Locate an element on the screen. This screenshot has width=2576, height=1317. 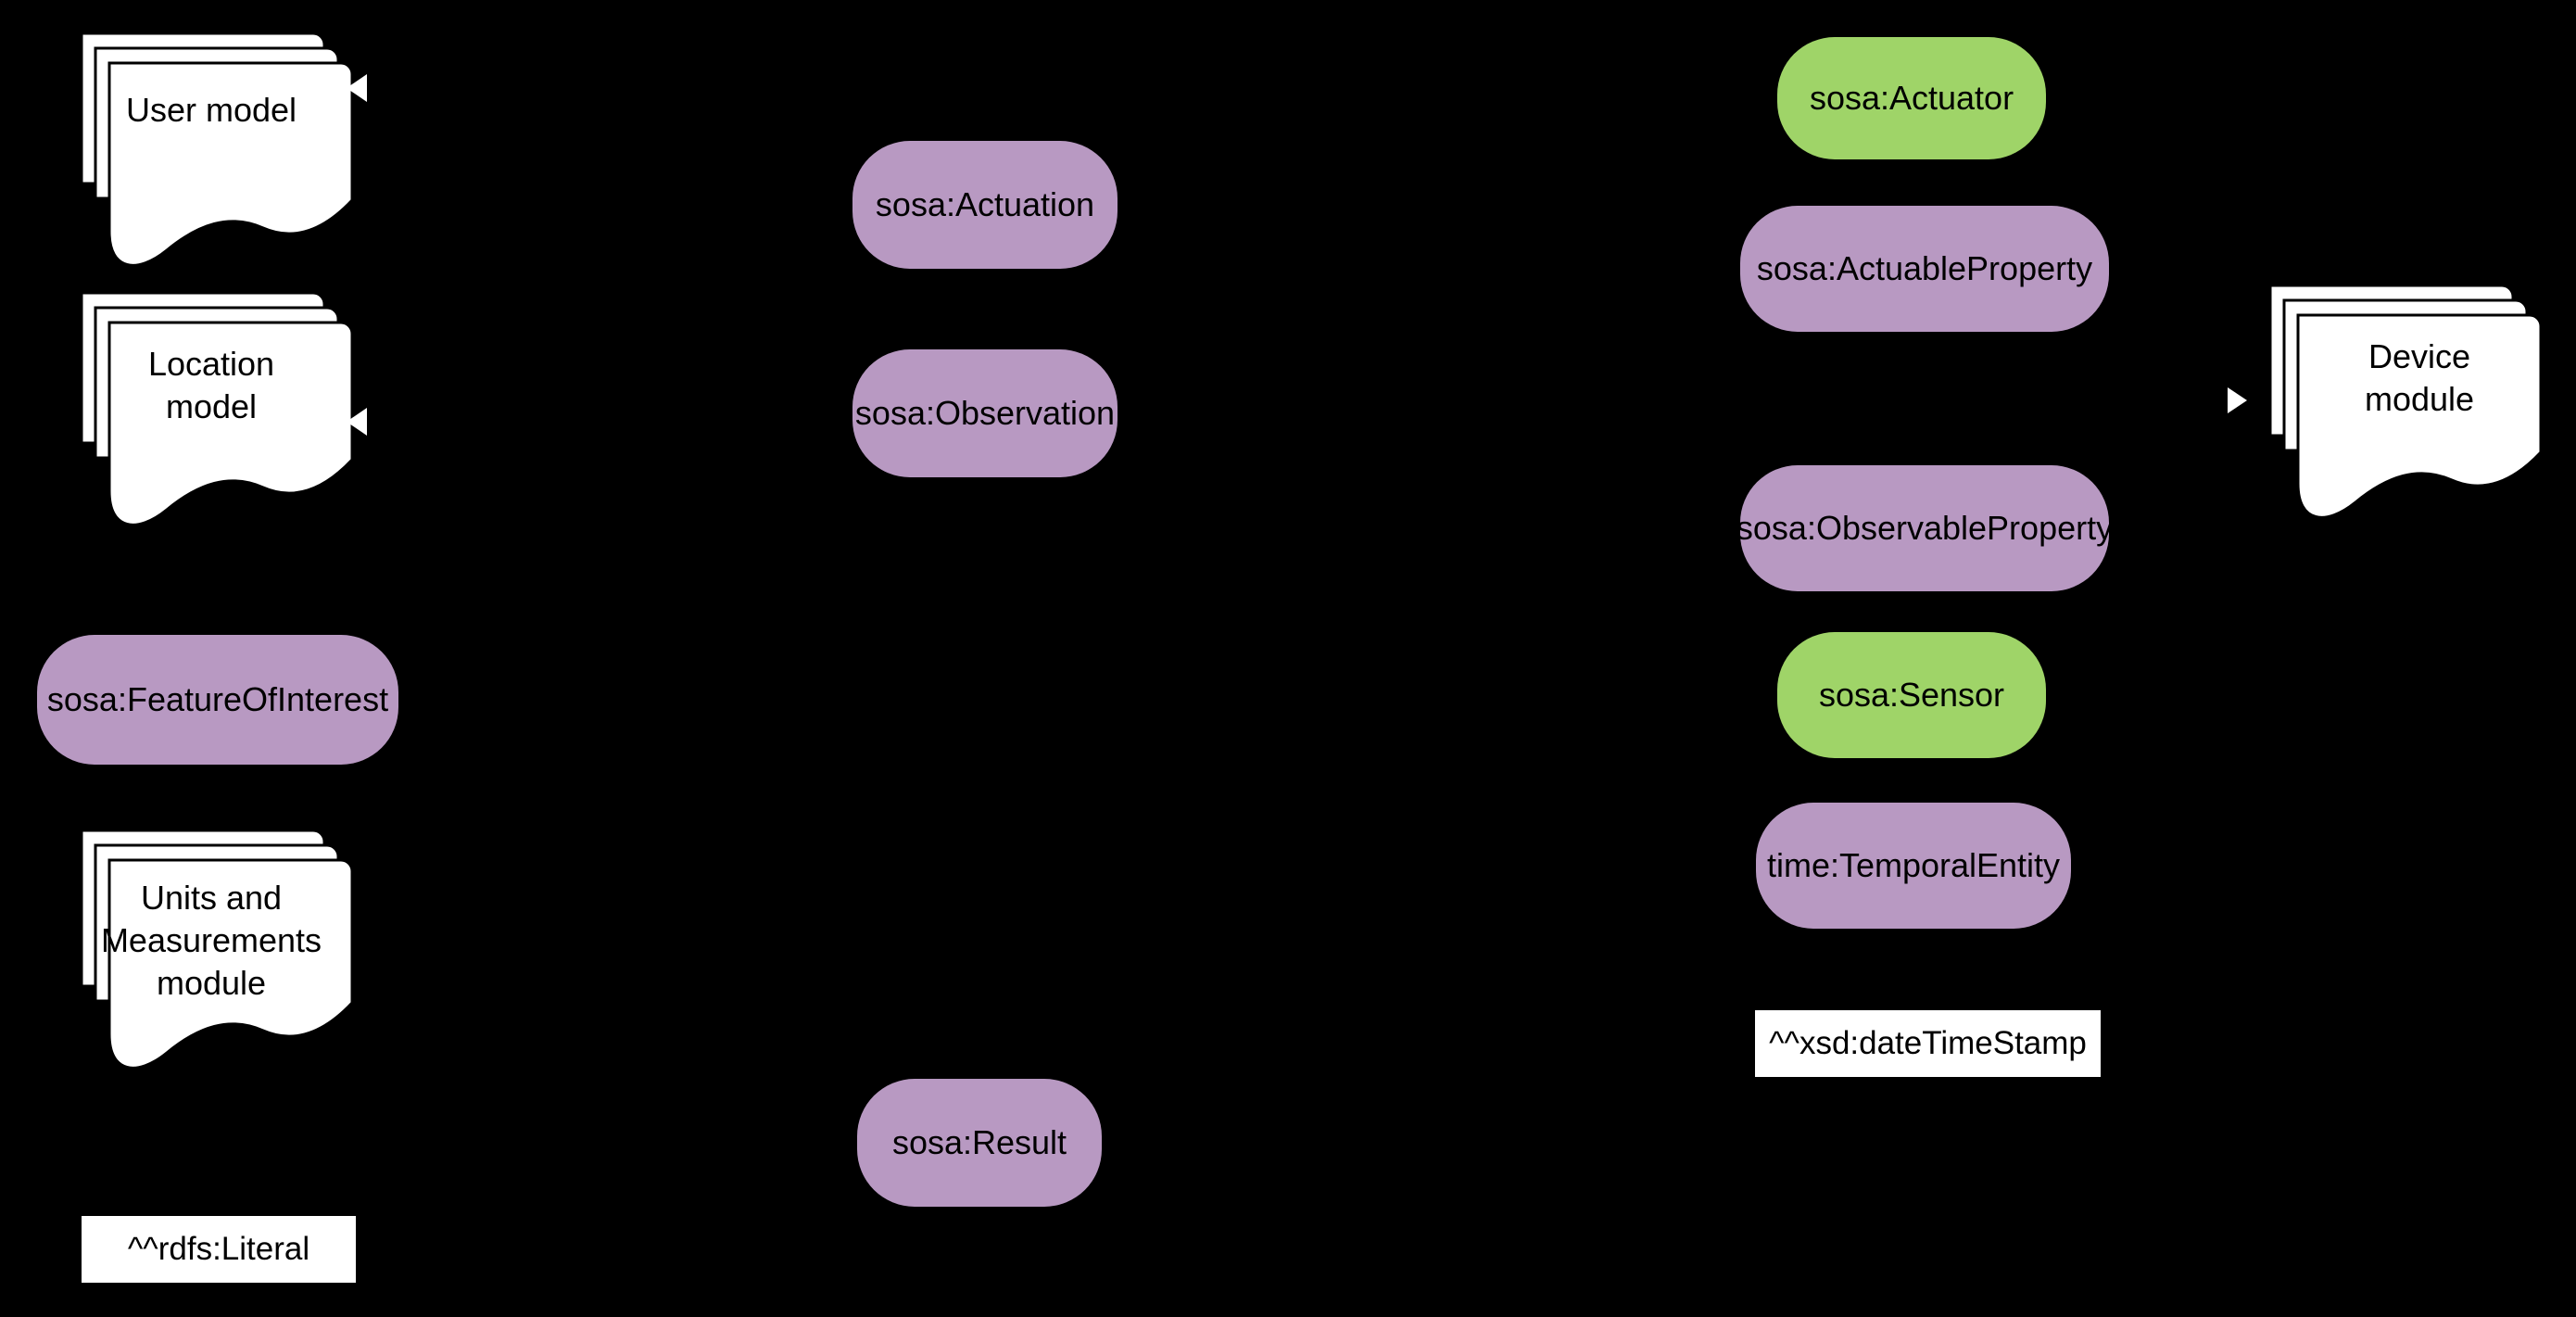
triangle-right-icon is located at coordinates (2237, 400).